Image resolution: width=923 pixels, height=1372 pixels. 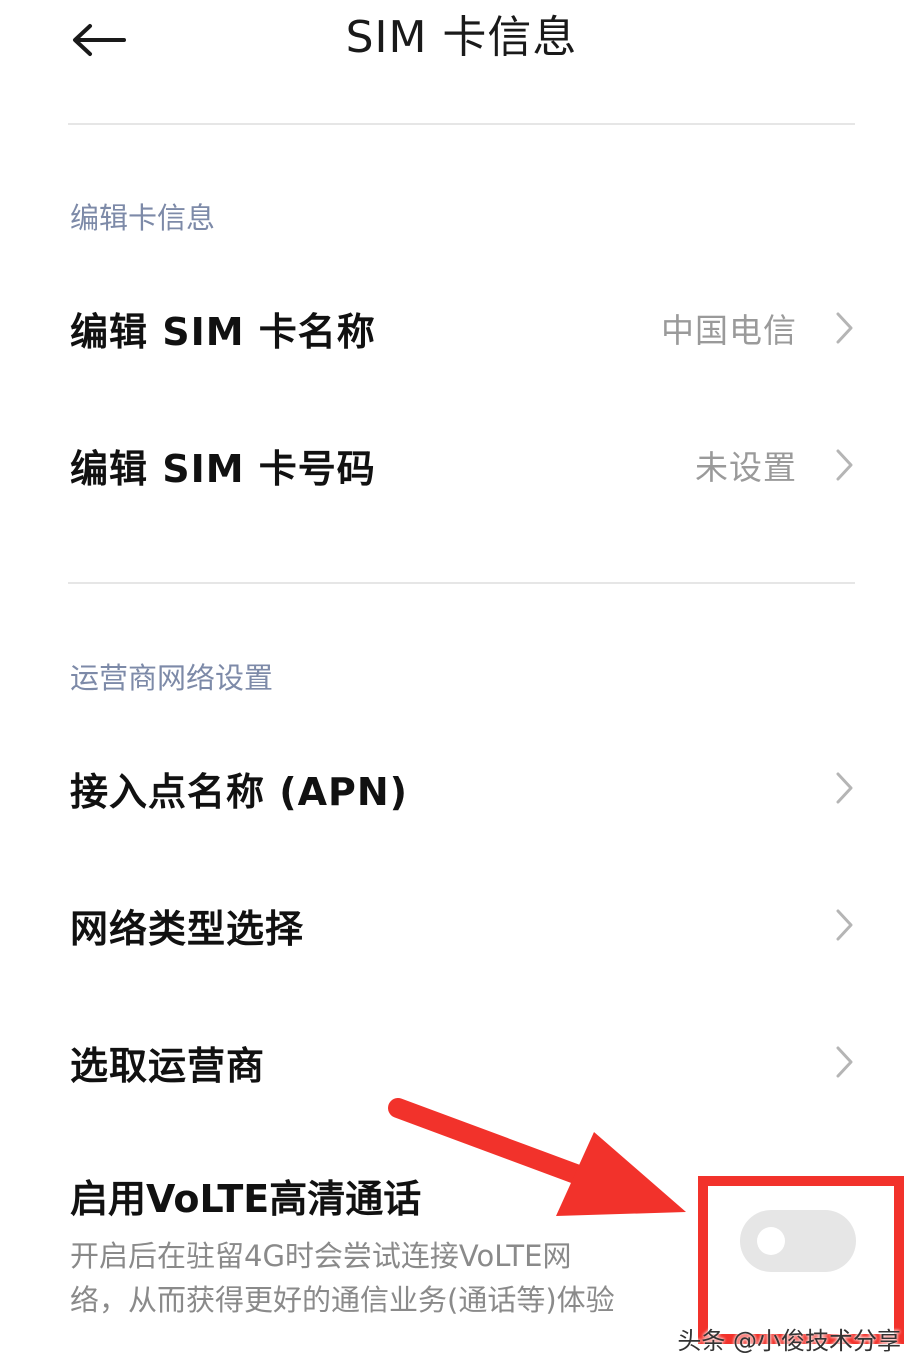 What do you see at coordinates (461, 925) in the screenshot?
I see `network-type-row: 网络类型选择` at bounding box center [461, 925].